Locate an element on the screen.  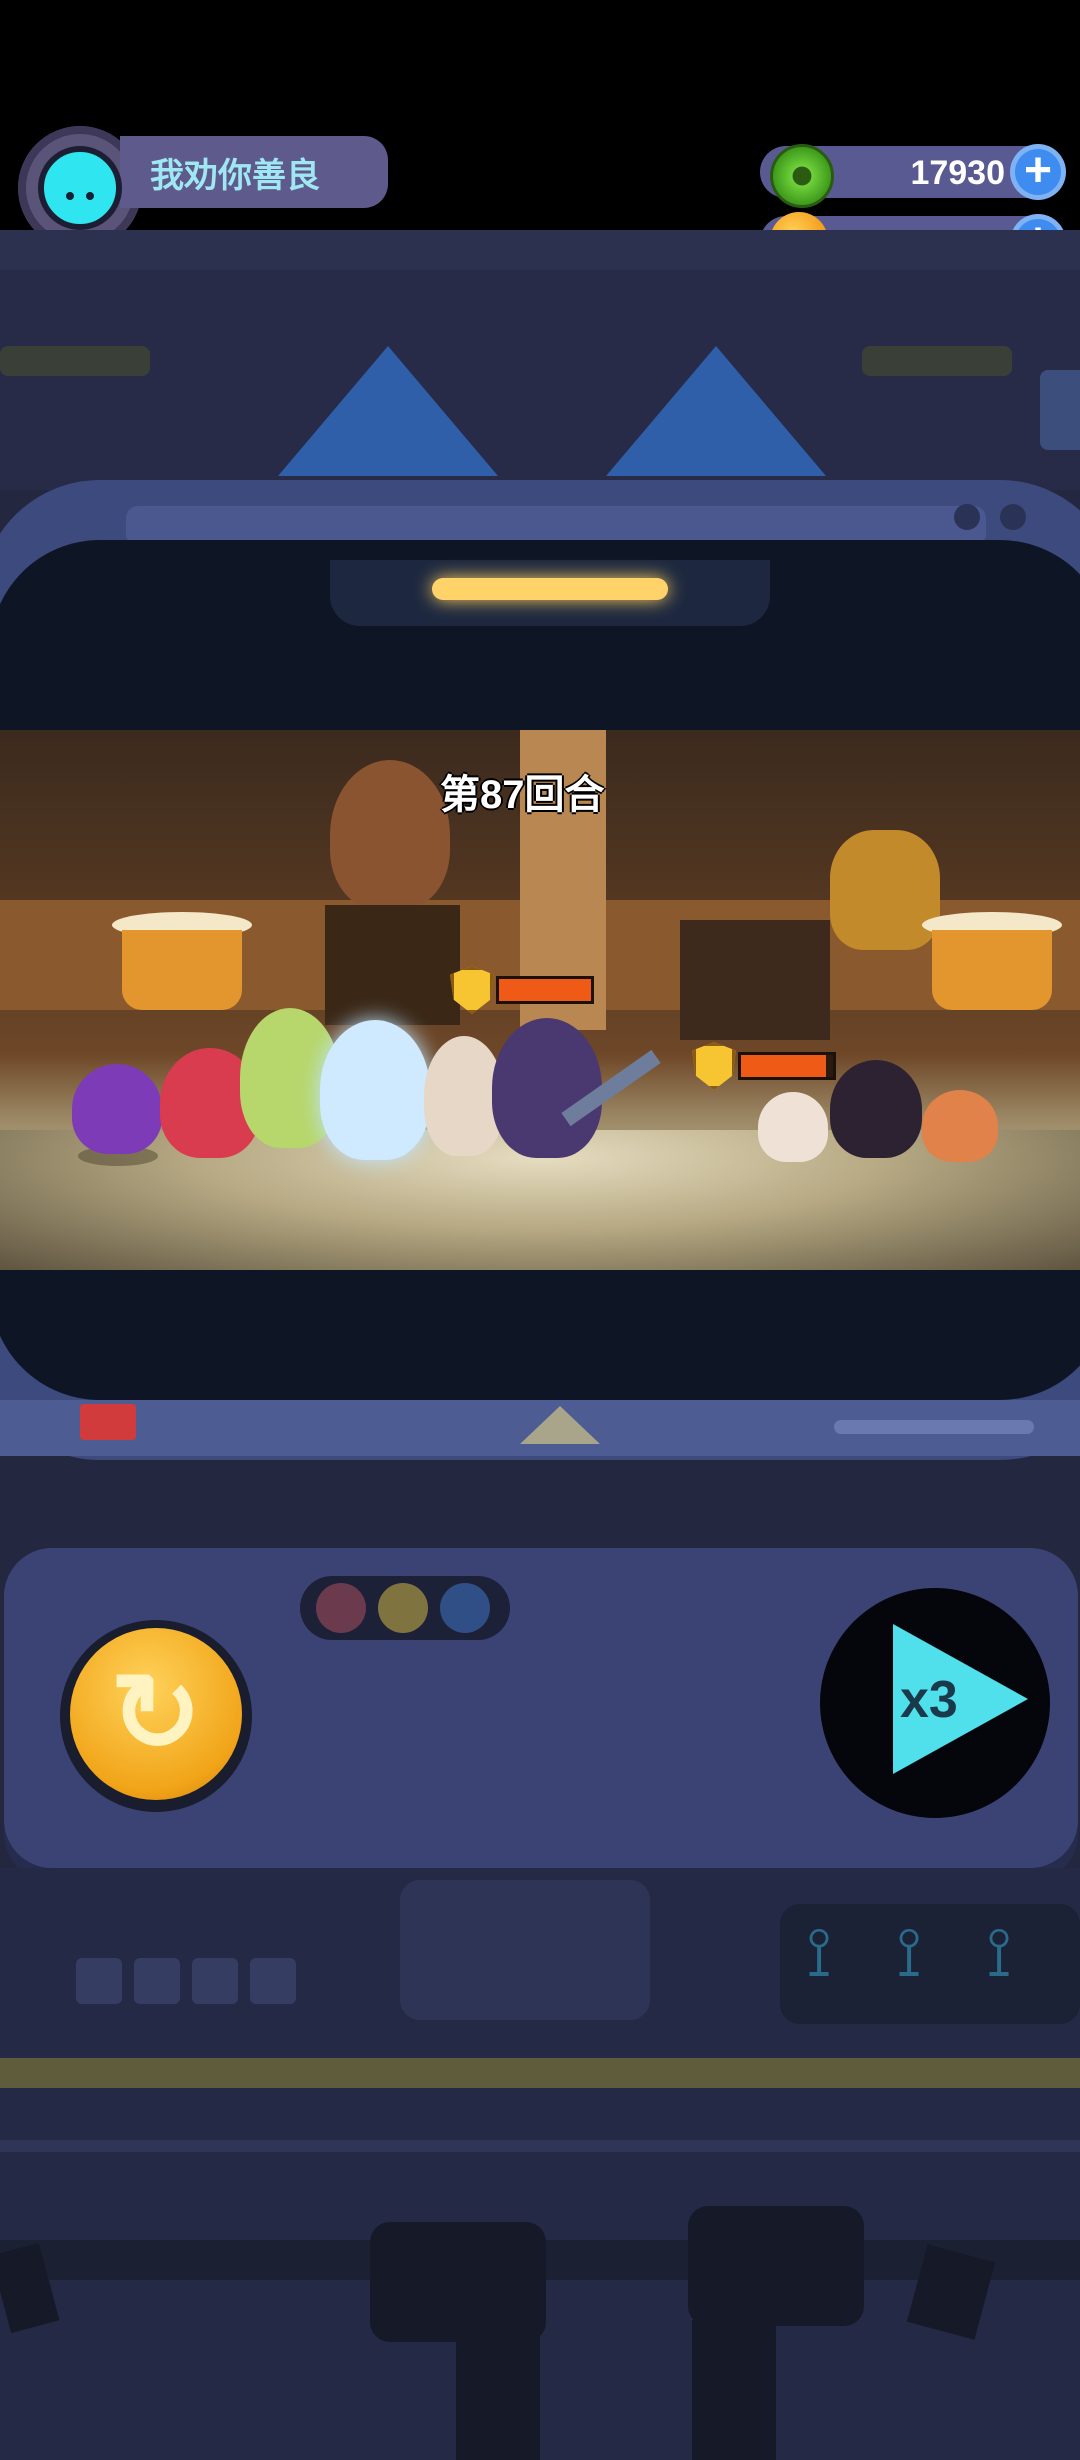
enemy-mushroom-orange is located at coordinates (960, 1126).